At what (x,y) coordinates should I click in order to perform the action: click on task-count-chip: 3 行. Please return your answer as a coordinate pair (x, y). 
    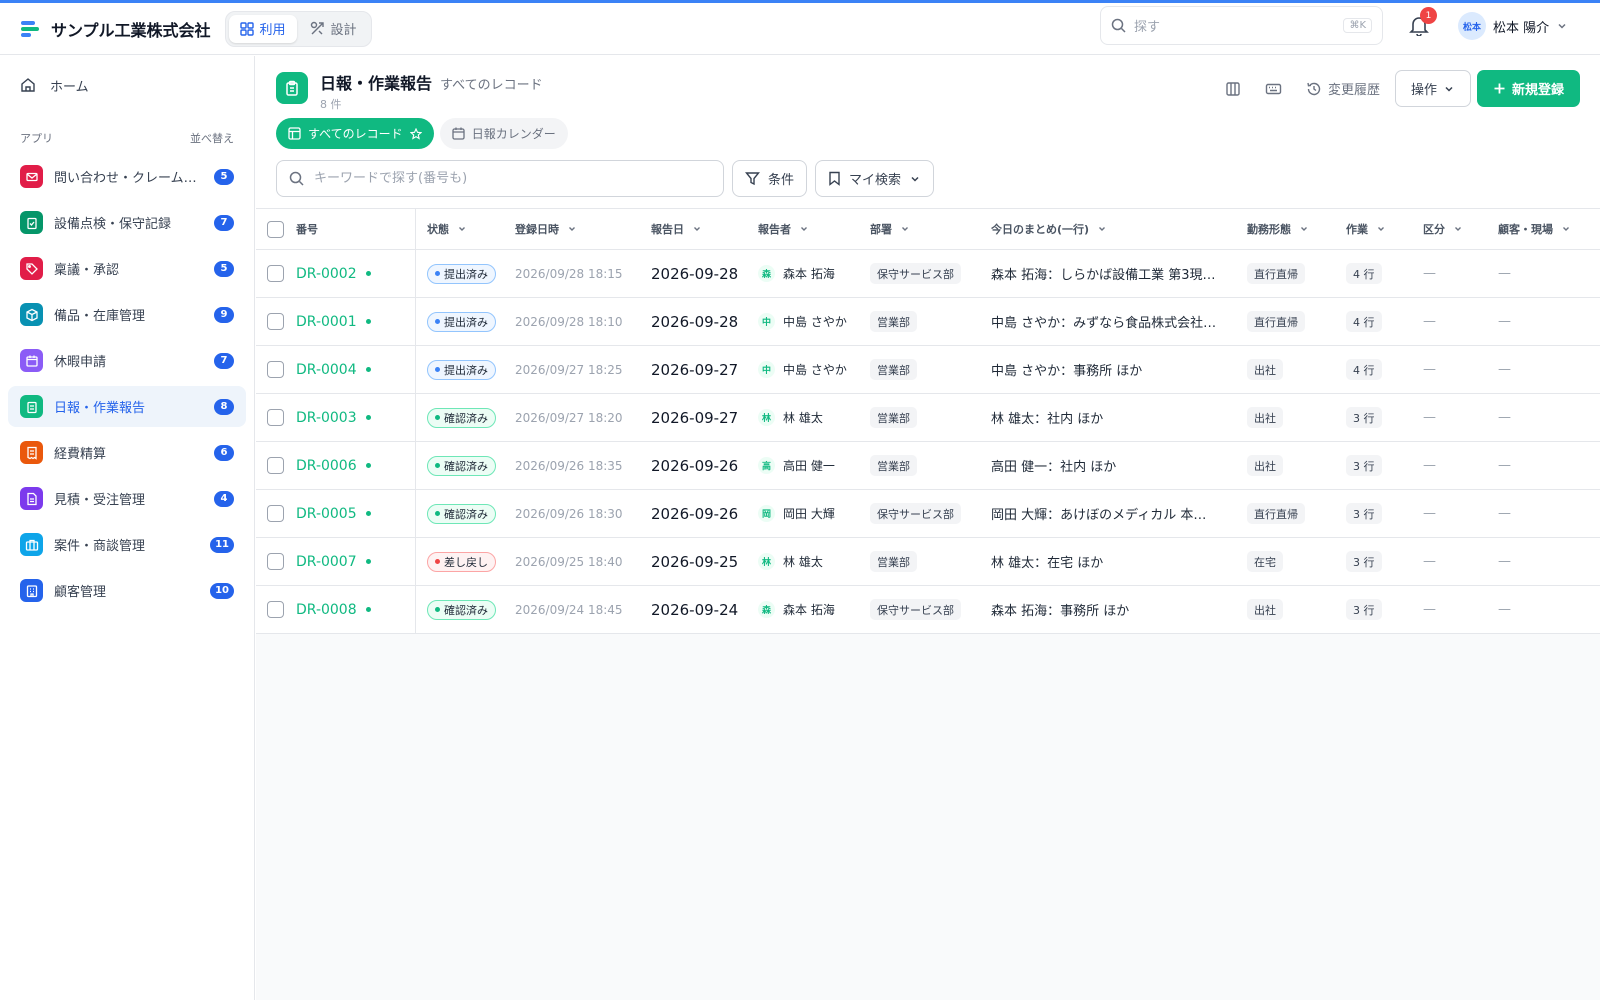
    Looking at the image, I should click on (1364, 609).